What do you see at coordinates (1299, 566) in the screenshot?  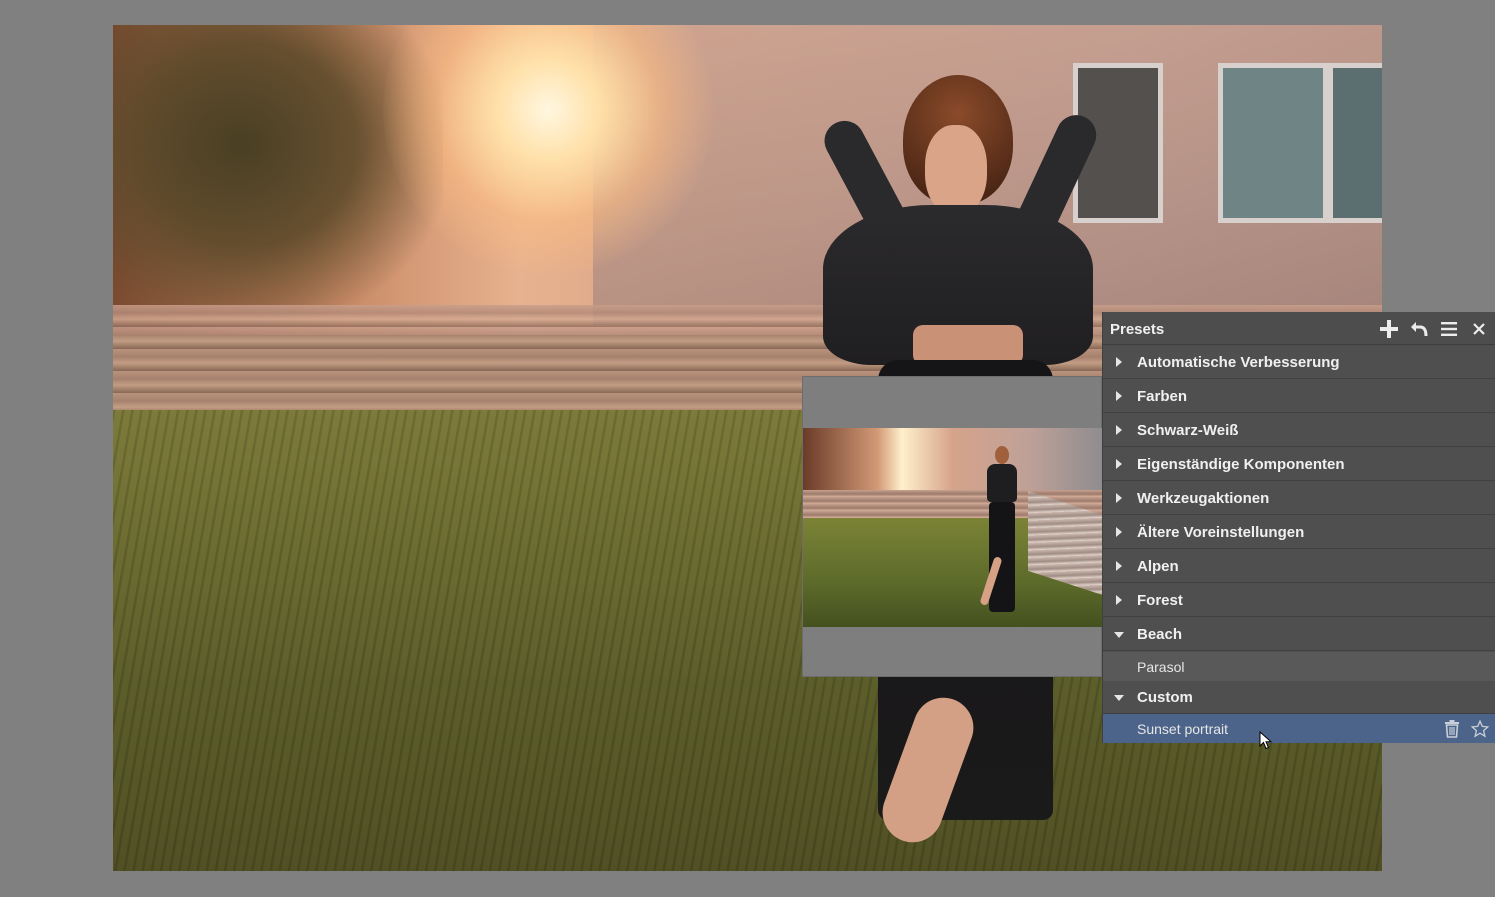 I see `preset-category-alpen: Alpen` at bounding box center [1299, 566].